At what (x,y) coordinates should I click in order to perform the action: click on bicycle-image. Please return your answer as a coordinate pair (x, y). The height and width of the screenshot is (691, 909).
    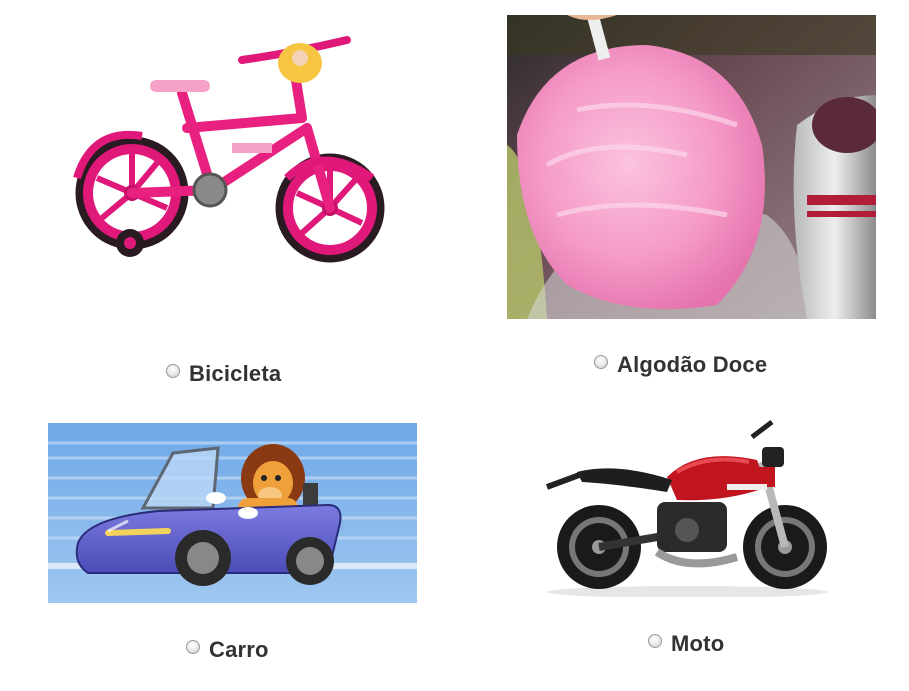
    Looking at the image, I should click on (227, 148).